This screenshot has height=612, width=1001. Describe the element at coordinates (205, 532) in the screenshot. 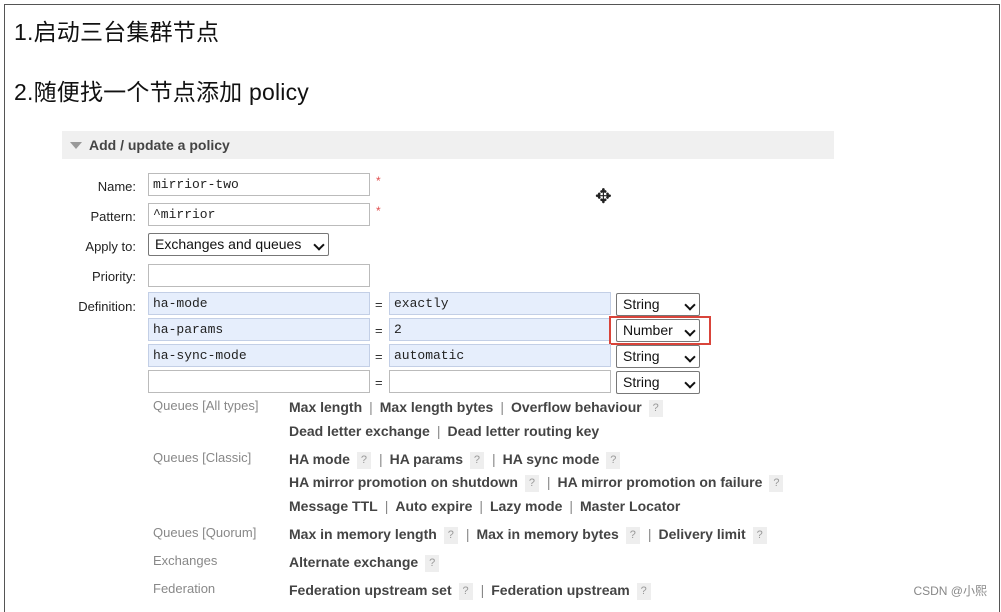

I see `category-queues-quorum: Queues [Quorum]` at that location.